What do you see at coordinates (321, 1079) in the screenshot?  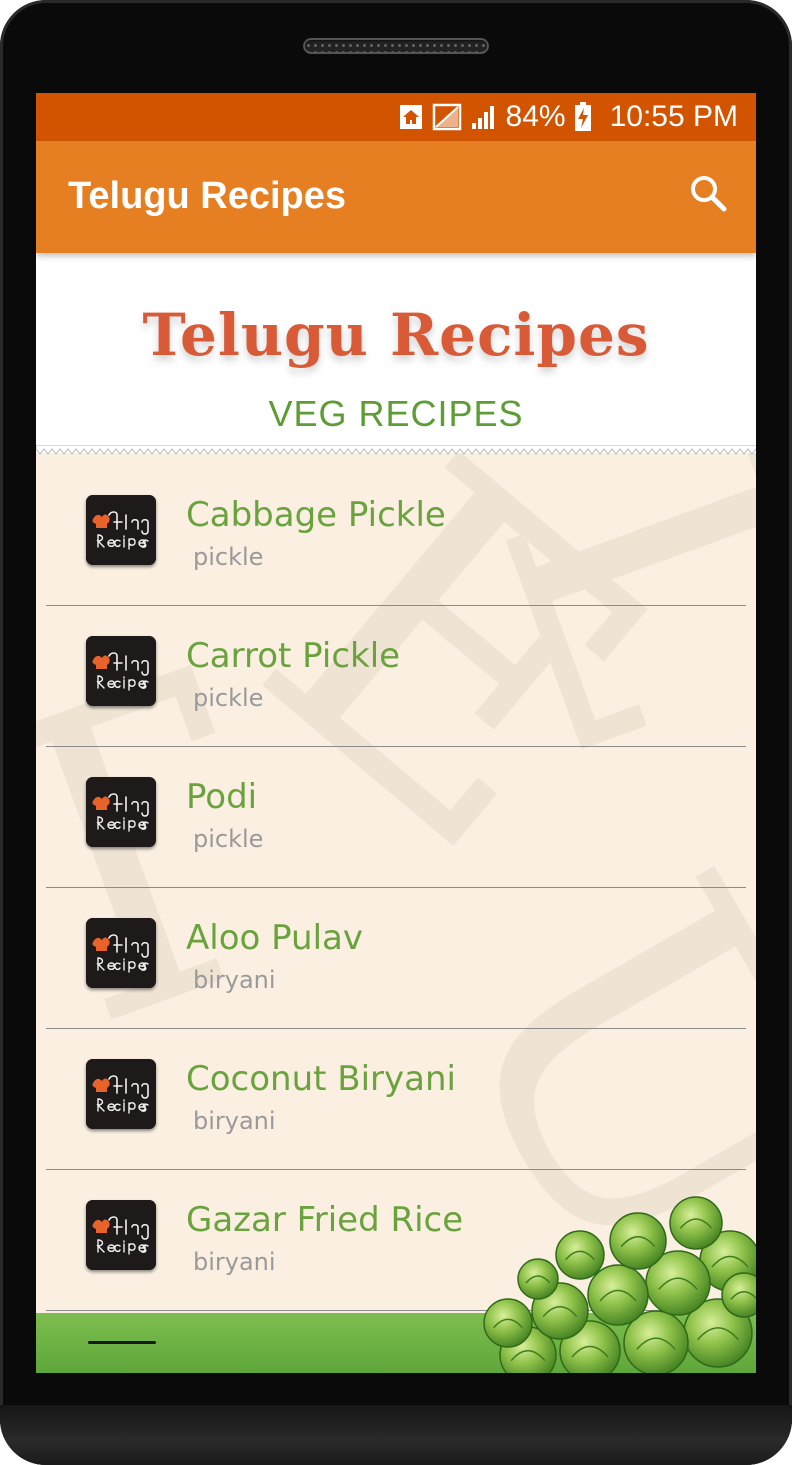 I see `recipe-title: Coconut Biryani` at bounding box center [321, 1079].